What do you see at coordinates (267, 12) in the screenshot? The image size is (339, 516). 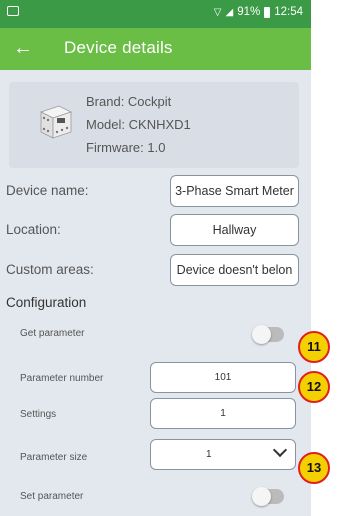 I see `battery-icon` at bounding box center [267, 12].